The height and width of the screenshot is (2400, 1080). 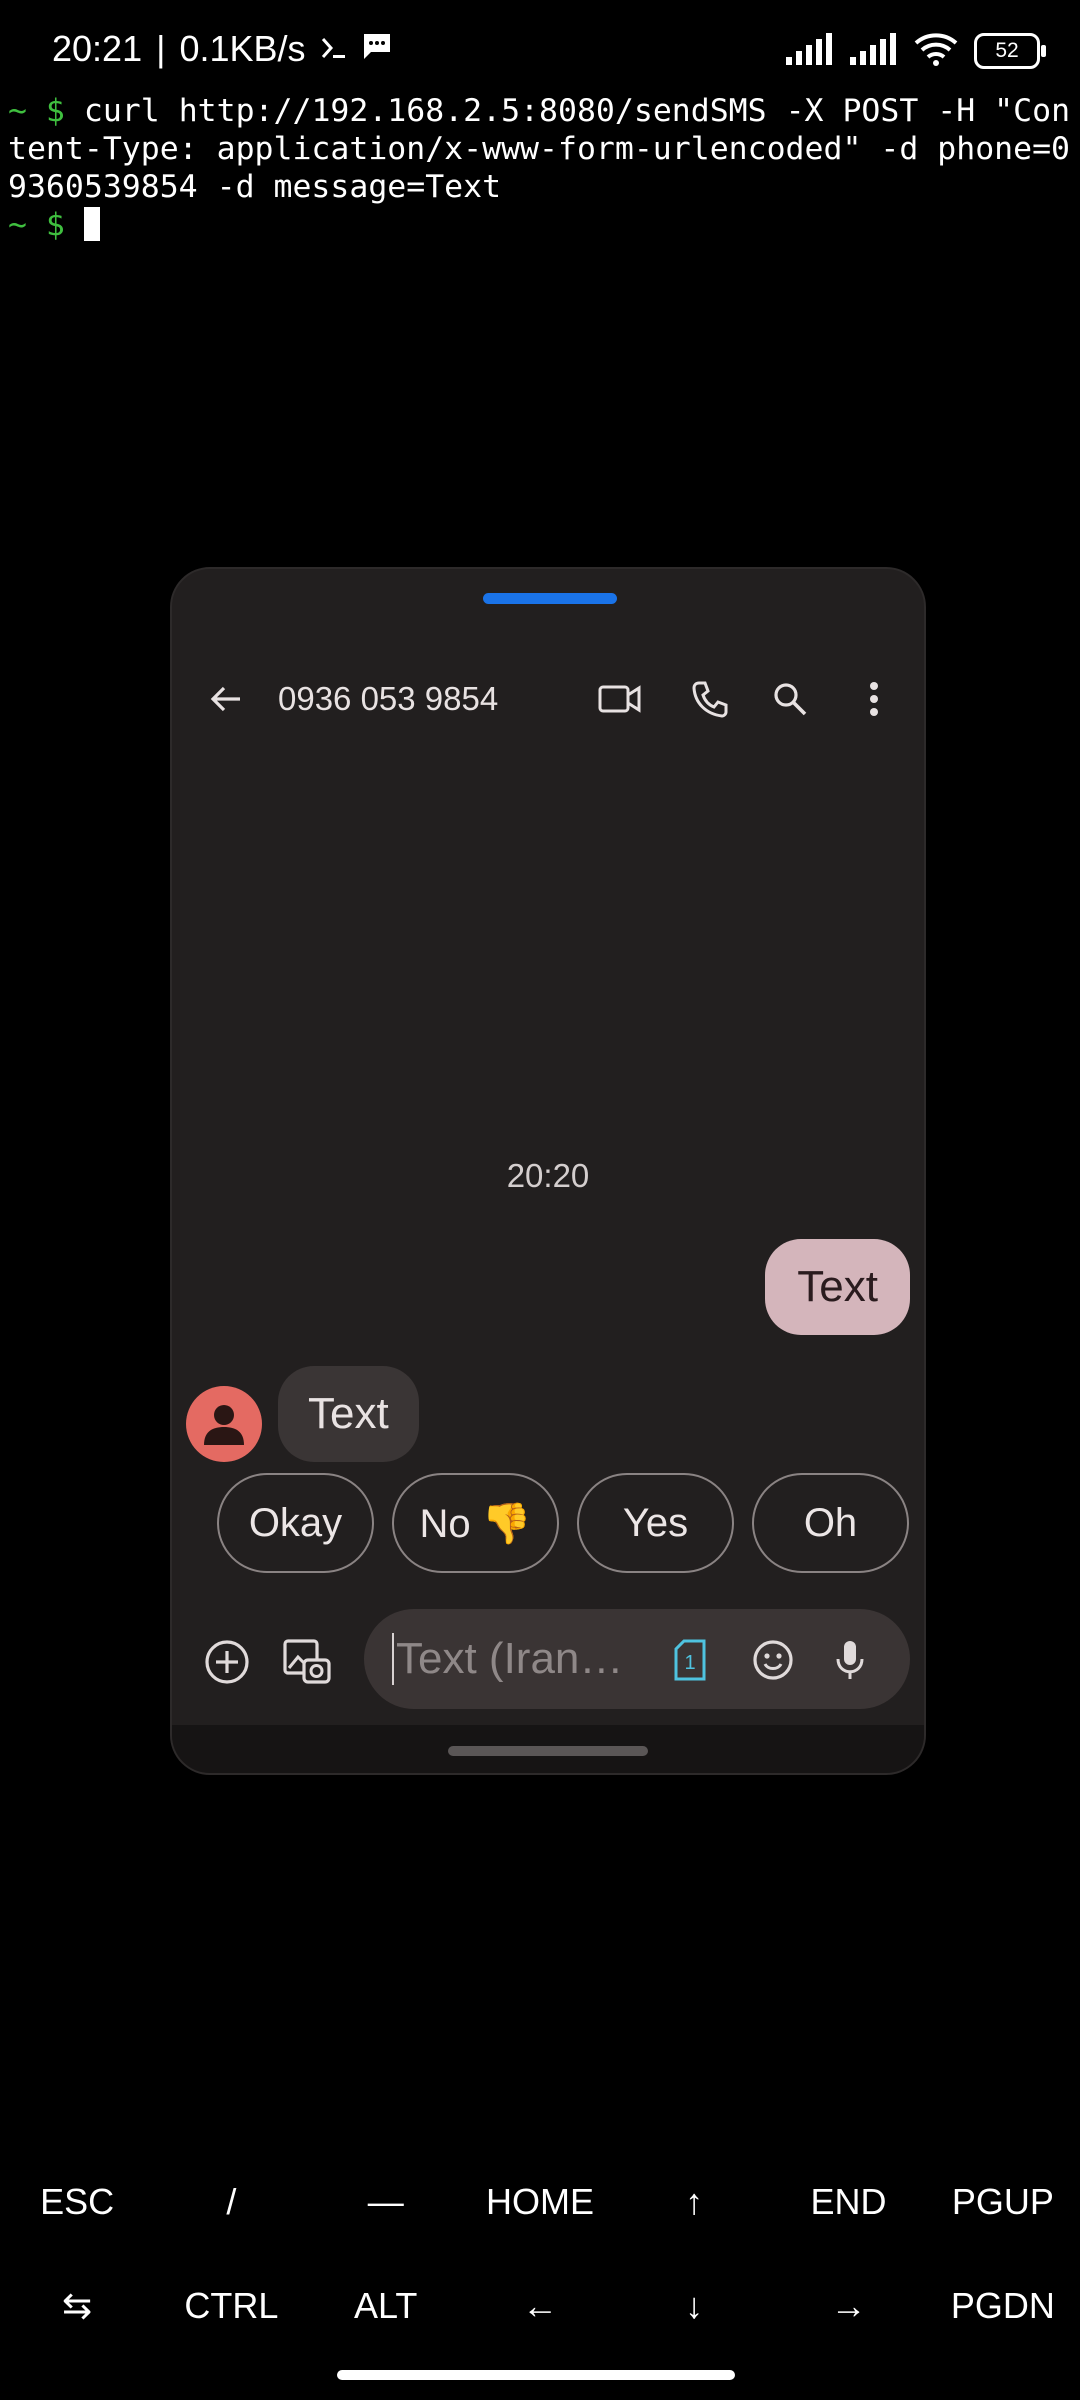 What do you see at coordinates (837, 1287) in the screenshot?
I see `outgoing-message-bubble: Text` at bounding box center [837, 1287].